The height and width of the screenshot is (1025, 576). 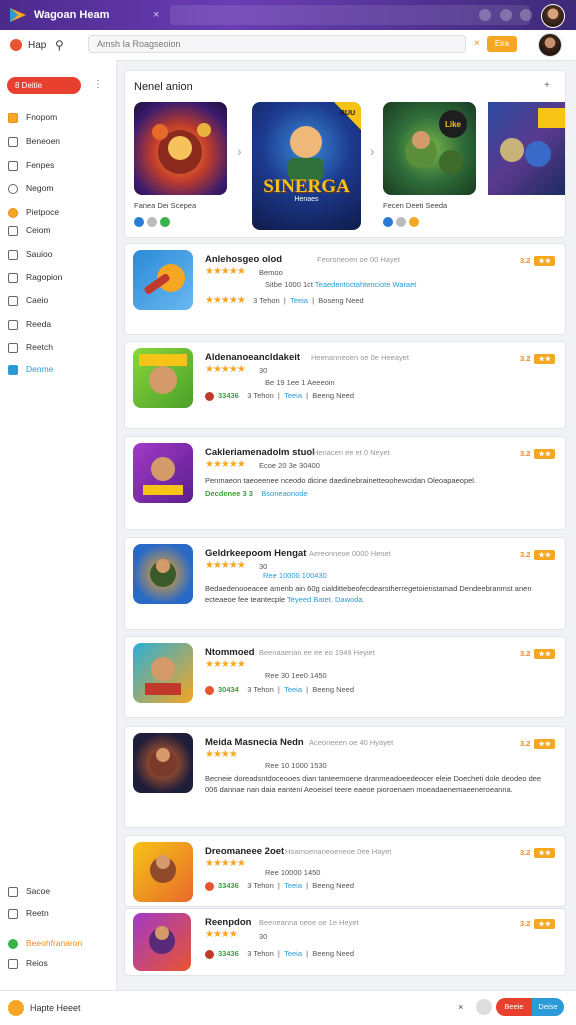 What do you see at coordinates (255, 553) in the screenshot?
I see `app-name: Geldrkeepoom Hengat` at bounding box center [255, 553].